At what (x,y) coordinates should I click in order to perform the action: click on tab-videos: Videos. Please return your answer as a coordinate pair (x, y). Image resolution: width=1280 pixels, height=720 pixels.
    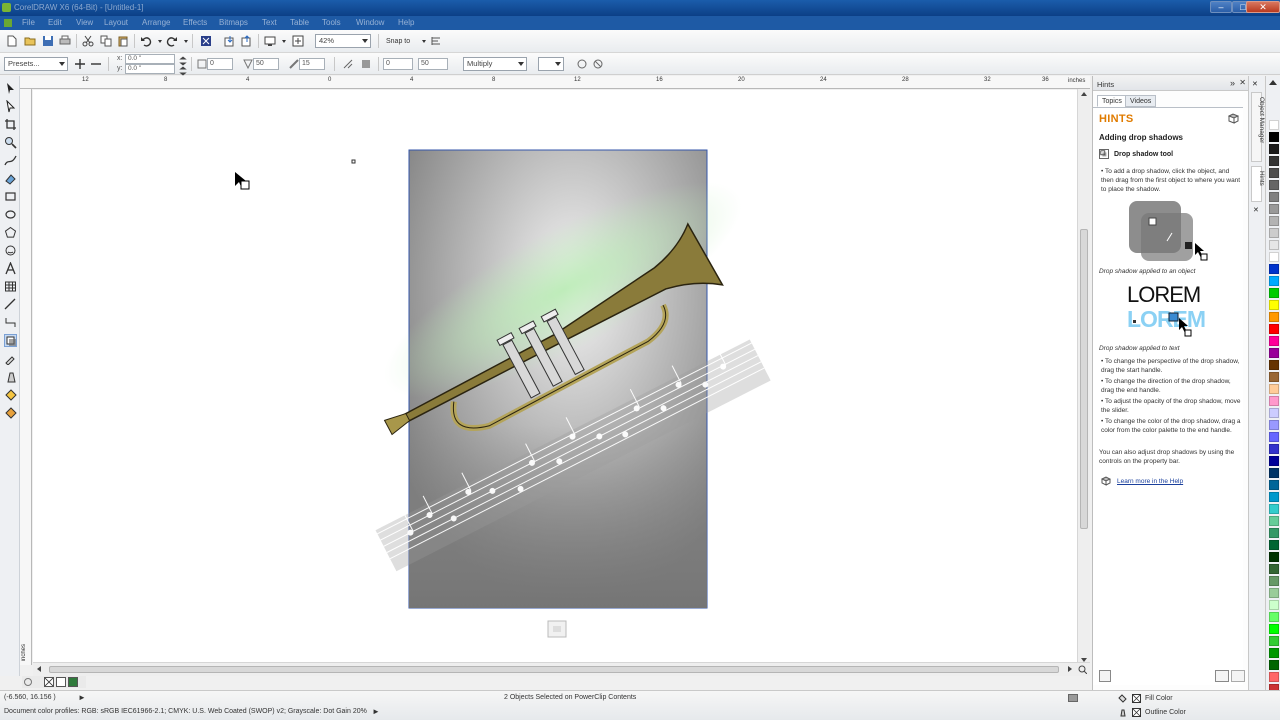
    Looking at the image, I should click on (1141, 101).